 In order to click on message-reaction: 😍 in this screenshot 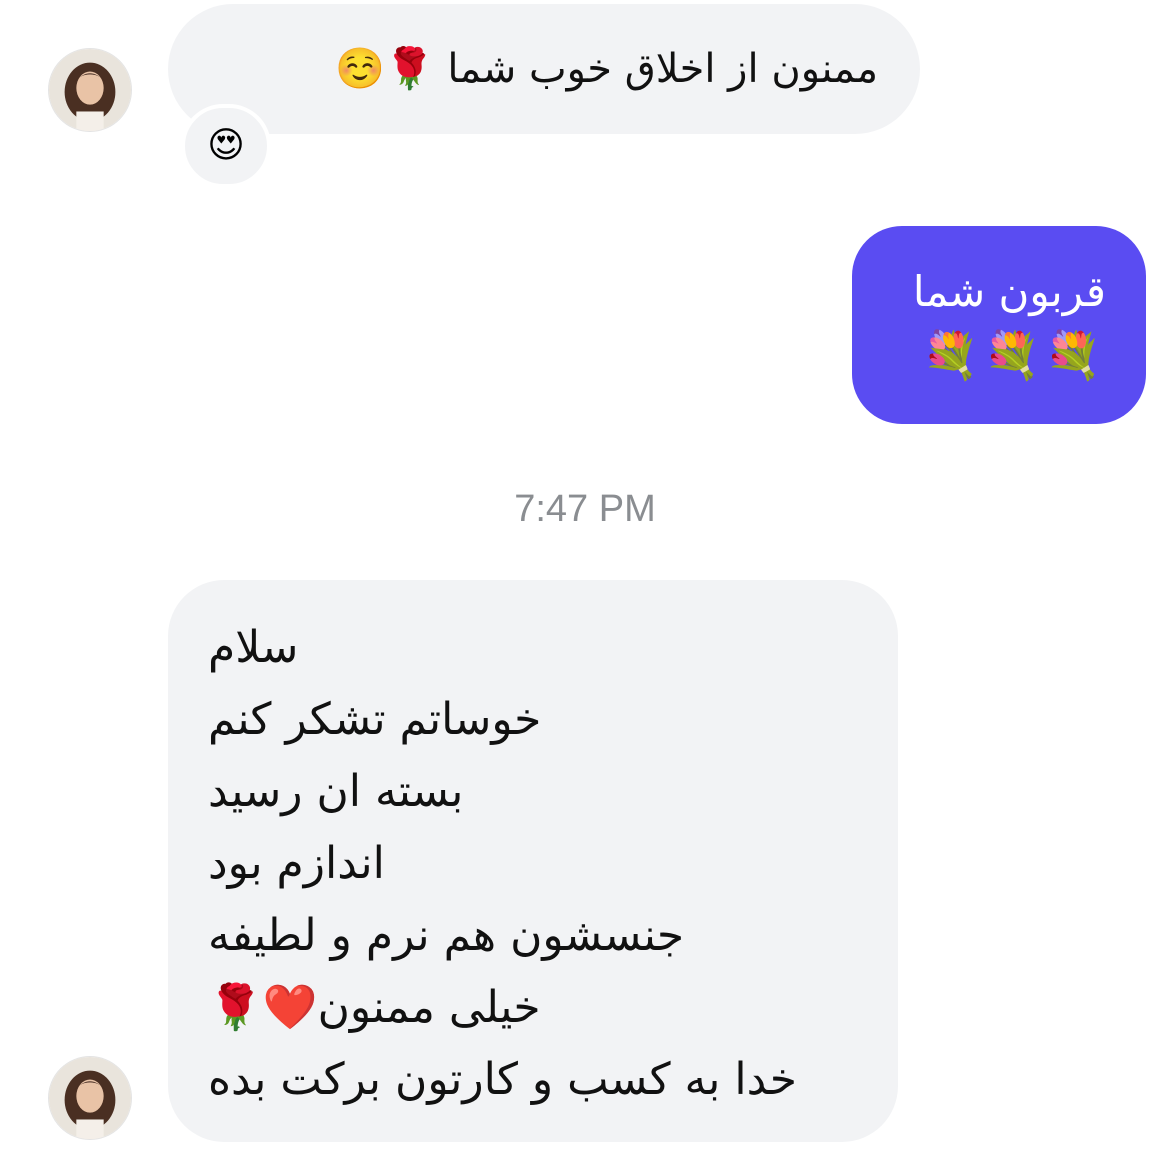, I will do `click(226, 146)`.